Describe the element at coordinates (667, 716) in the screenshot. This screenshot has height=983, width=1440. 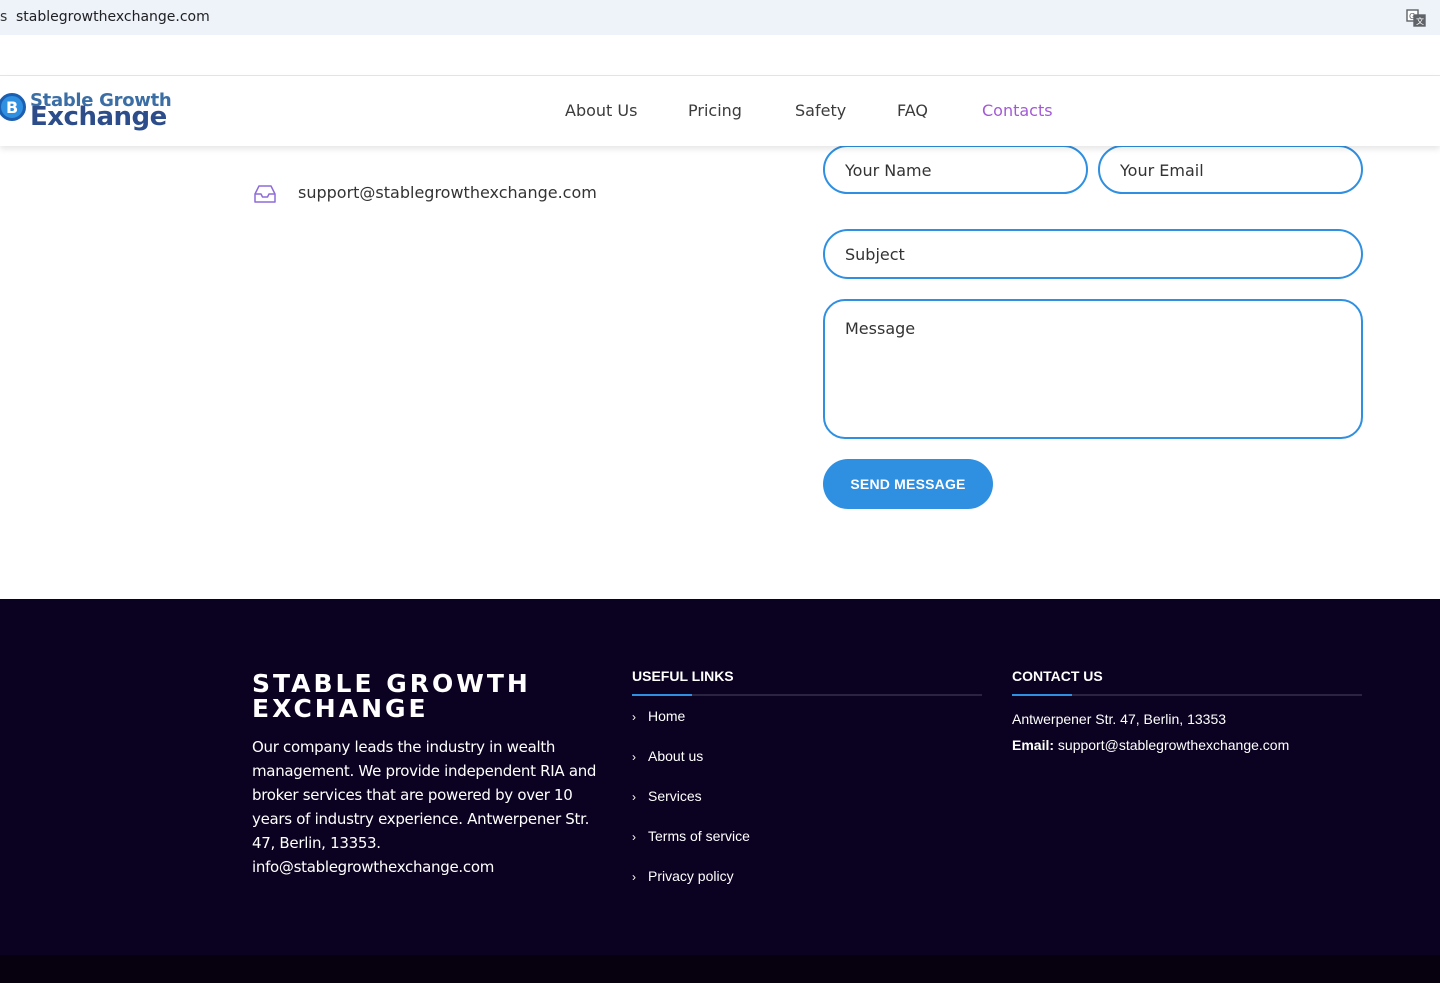
I see `footer-link-label: Home` at that location.